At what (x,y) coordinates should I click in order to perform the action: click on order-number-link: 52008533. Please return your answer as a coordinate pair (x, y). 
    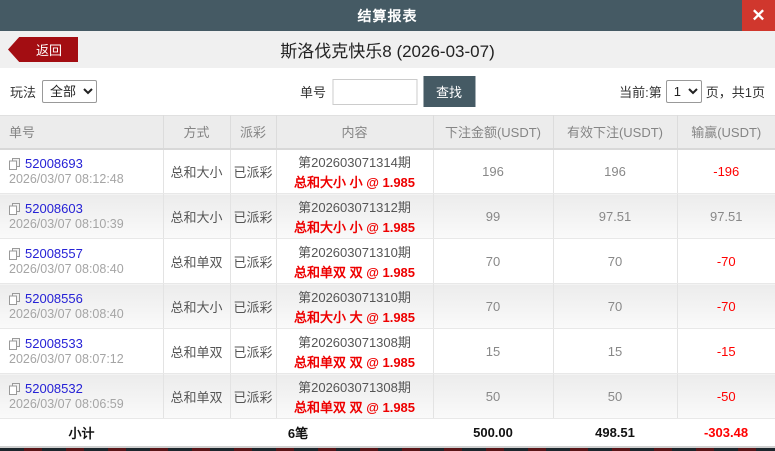
    Looking at the image, I should click on (54, 343).